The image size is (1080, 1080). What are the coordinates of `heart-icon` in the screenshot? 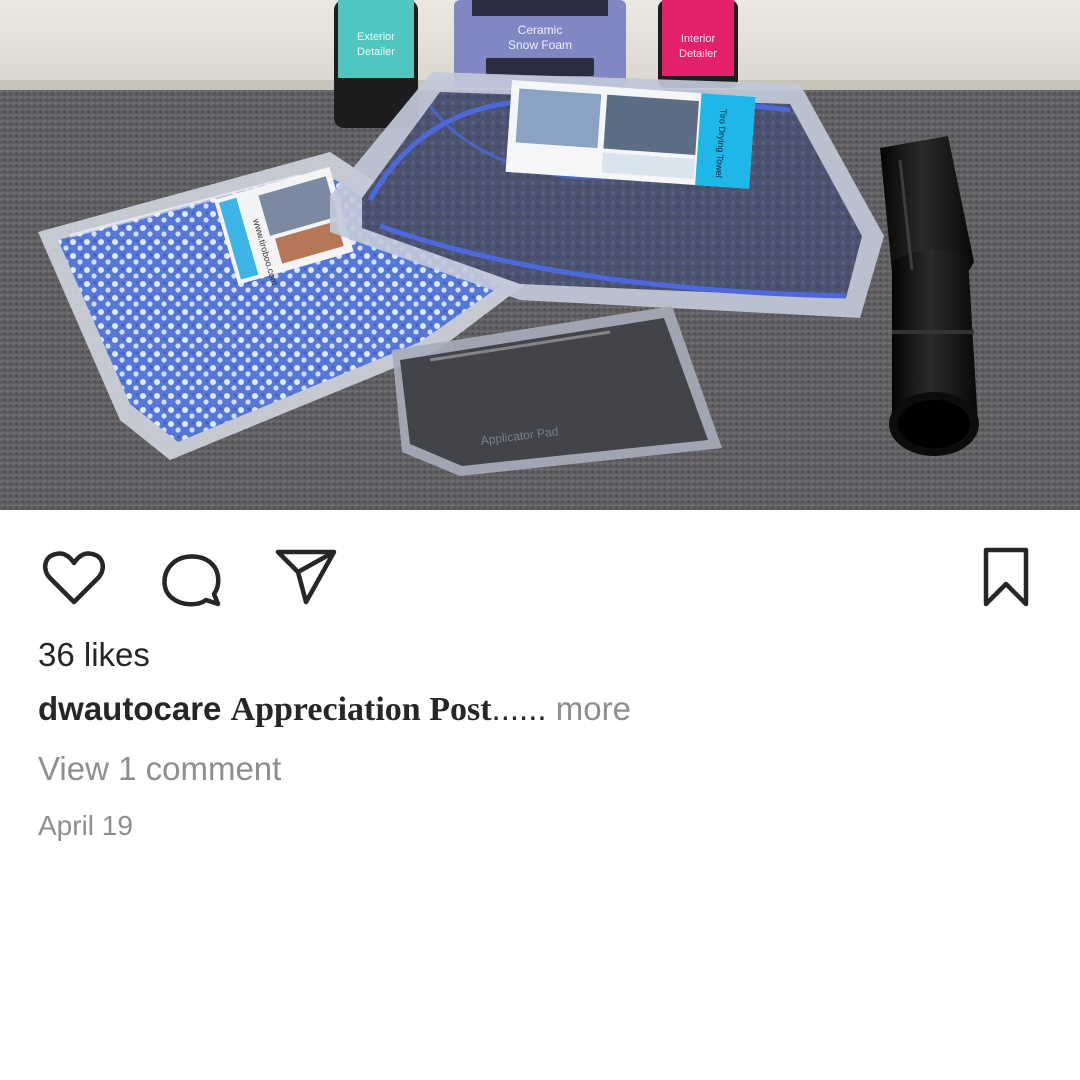 It's located at (74, 578).